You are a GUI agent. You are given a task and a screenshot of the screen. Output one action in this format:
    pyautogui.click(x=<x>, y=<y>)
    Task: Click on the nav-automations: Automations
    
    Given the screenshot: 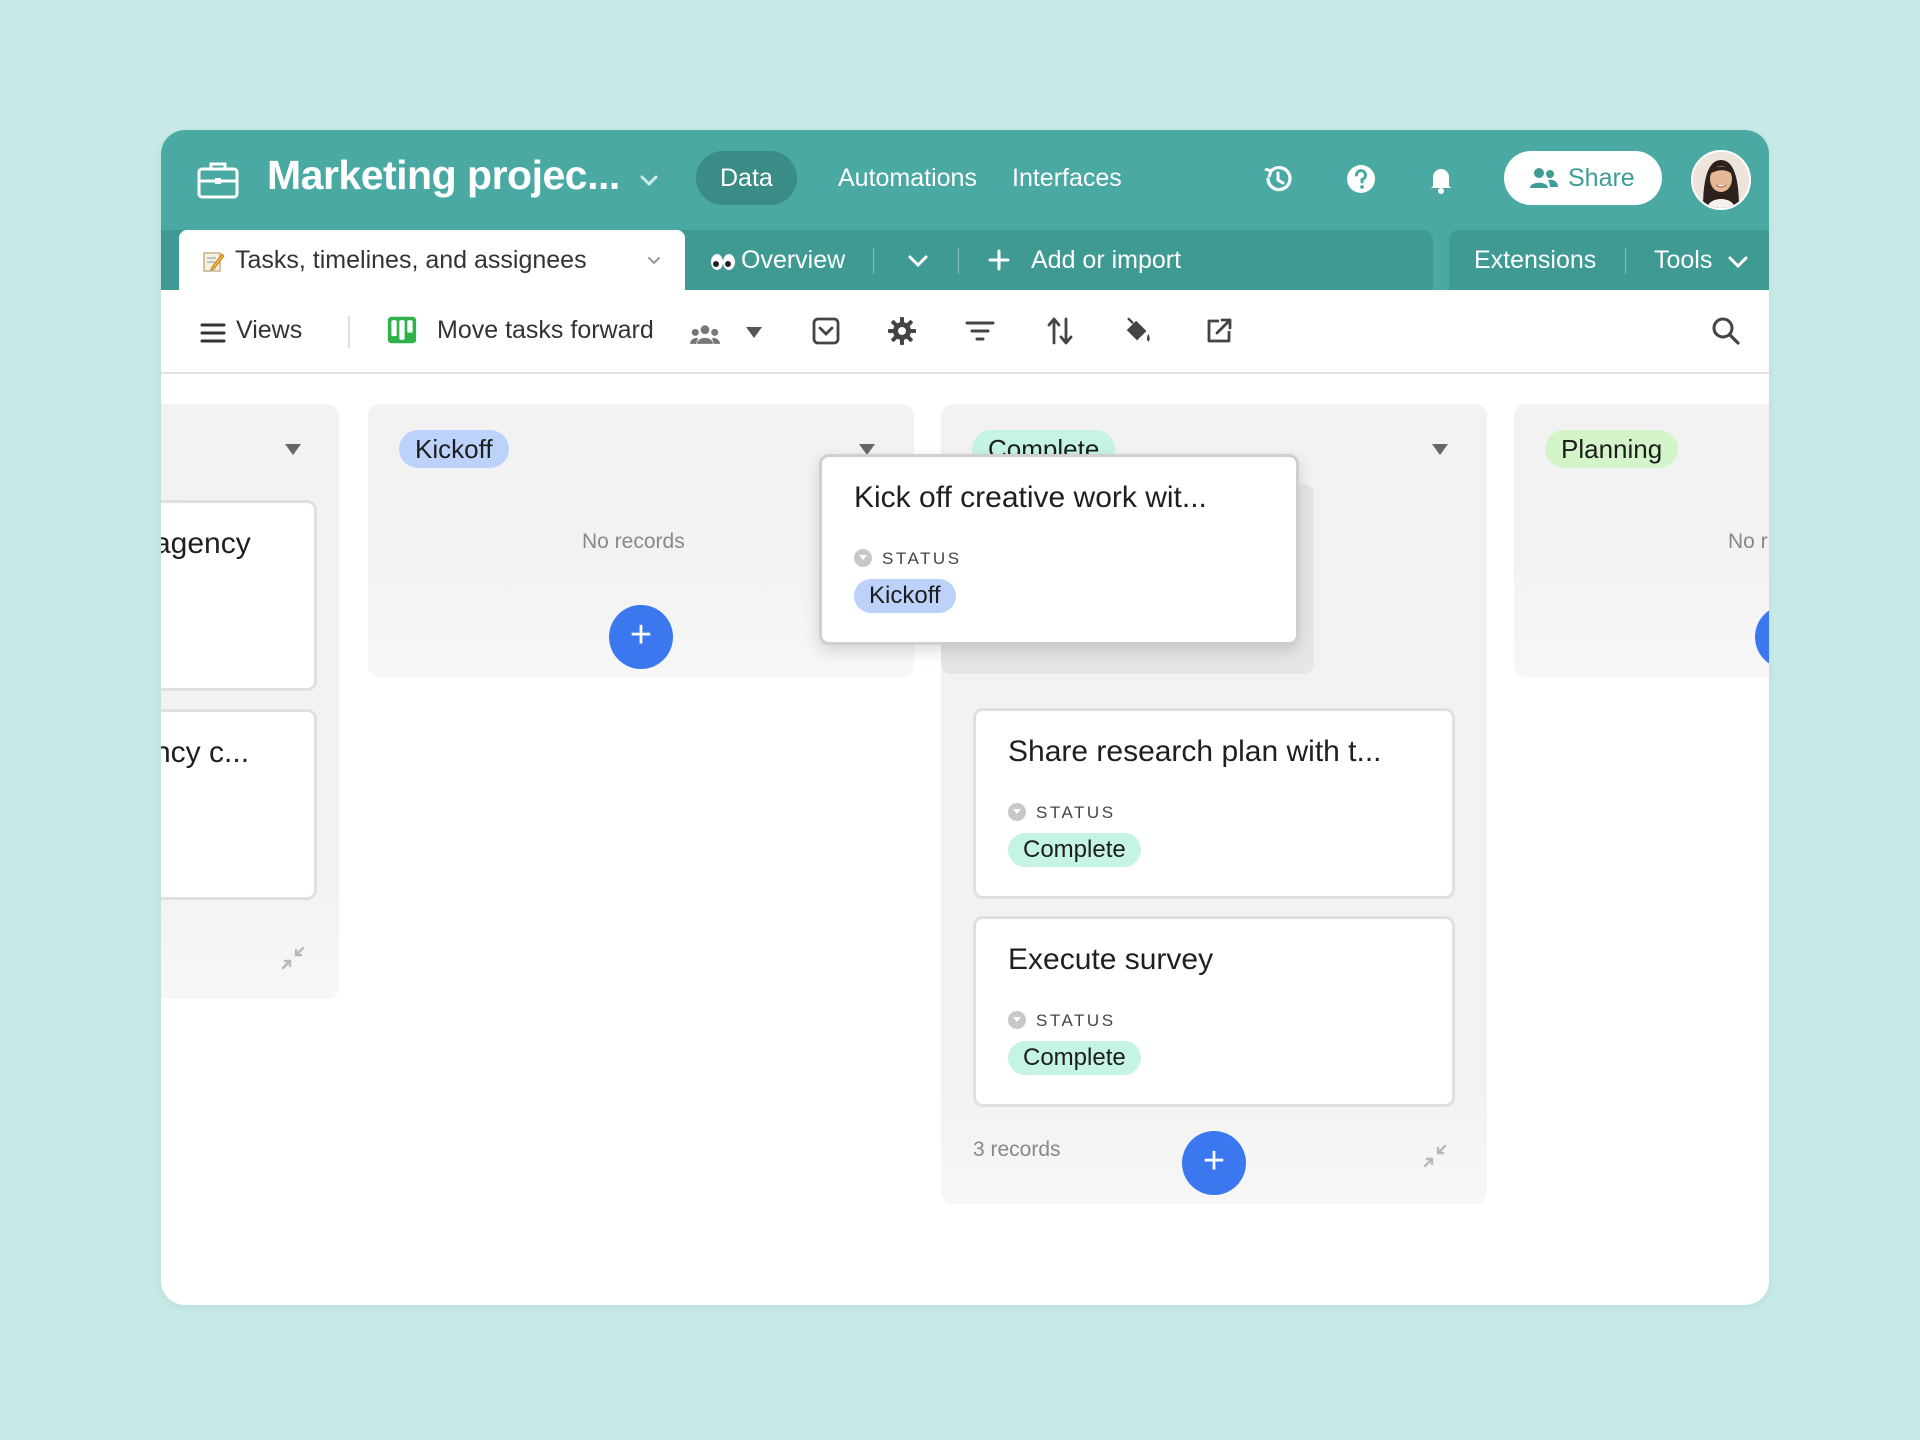 What is the action you would take?
    pyautogui.click(x=907, y=178)
    